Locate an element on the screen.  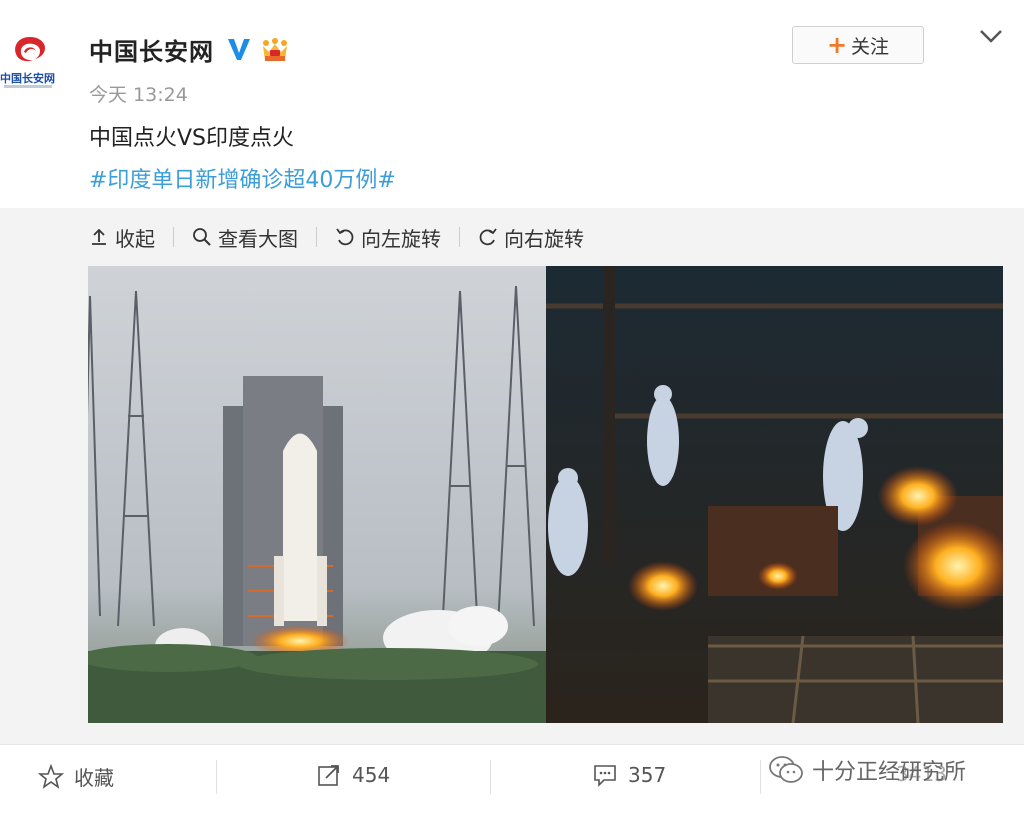
wechat-icon is located at coordinates (786, 769).